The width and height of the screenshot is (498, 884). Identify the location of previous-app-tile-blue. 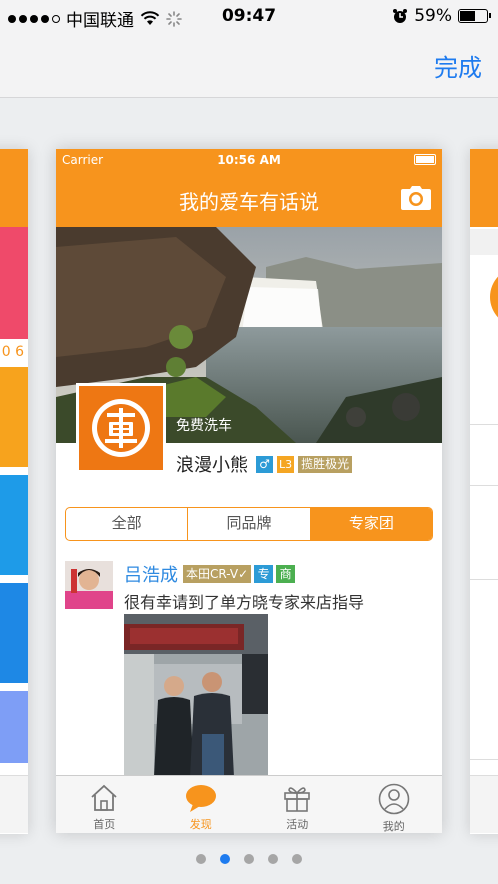
(14, 525).